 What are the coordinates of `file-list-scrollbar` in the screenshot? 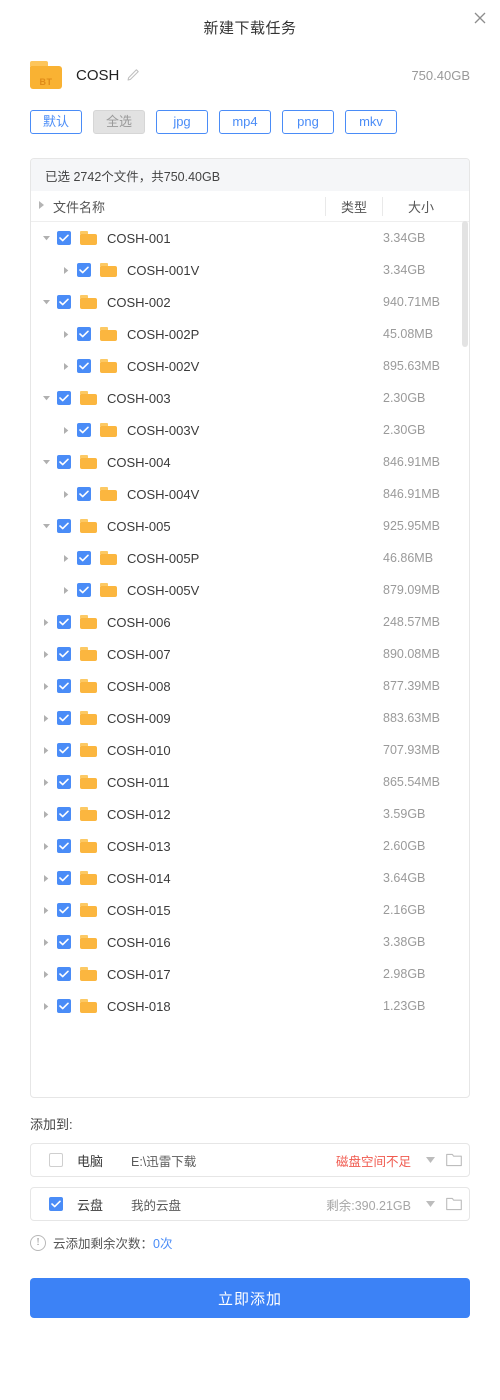 It's located at (465, 659).